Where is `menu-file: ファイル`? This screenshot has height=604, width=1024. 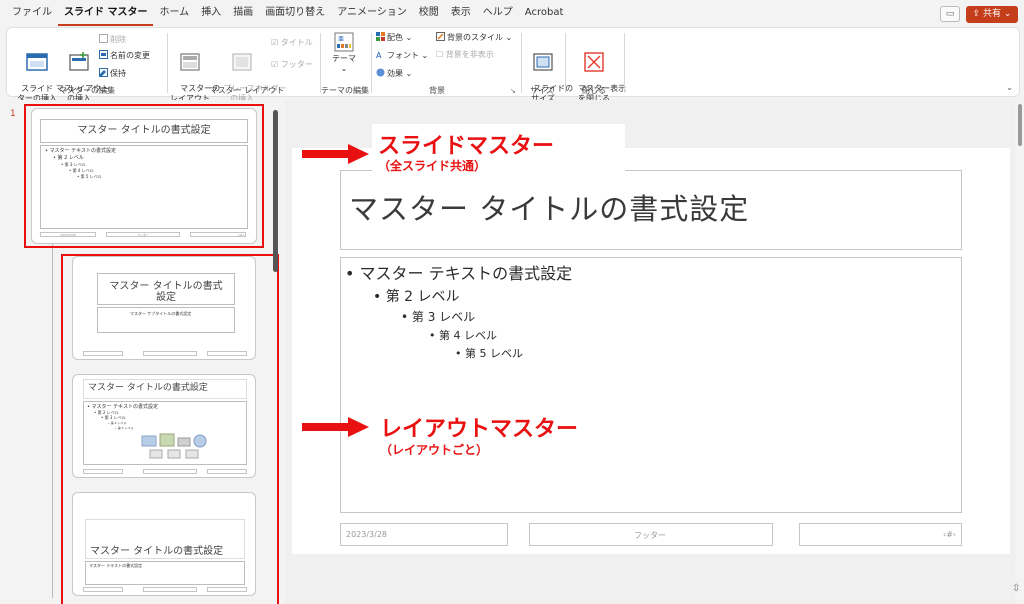
menu-file: ファイル is located at coordinates (32, 13).